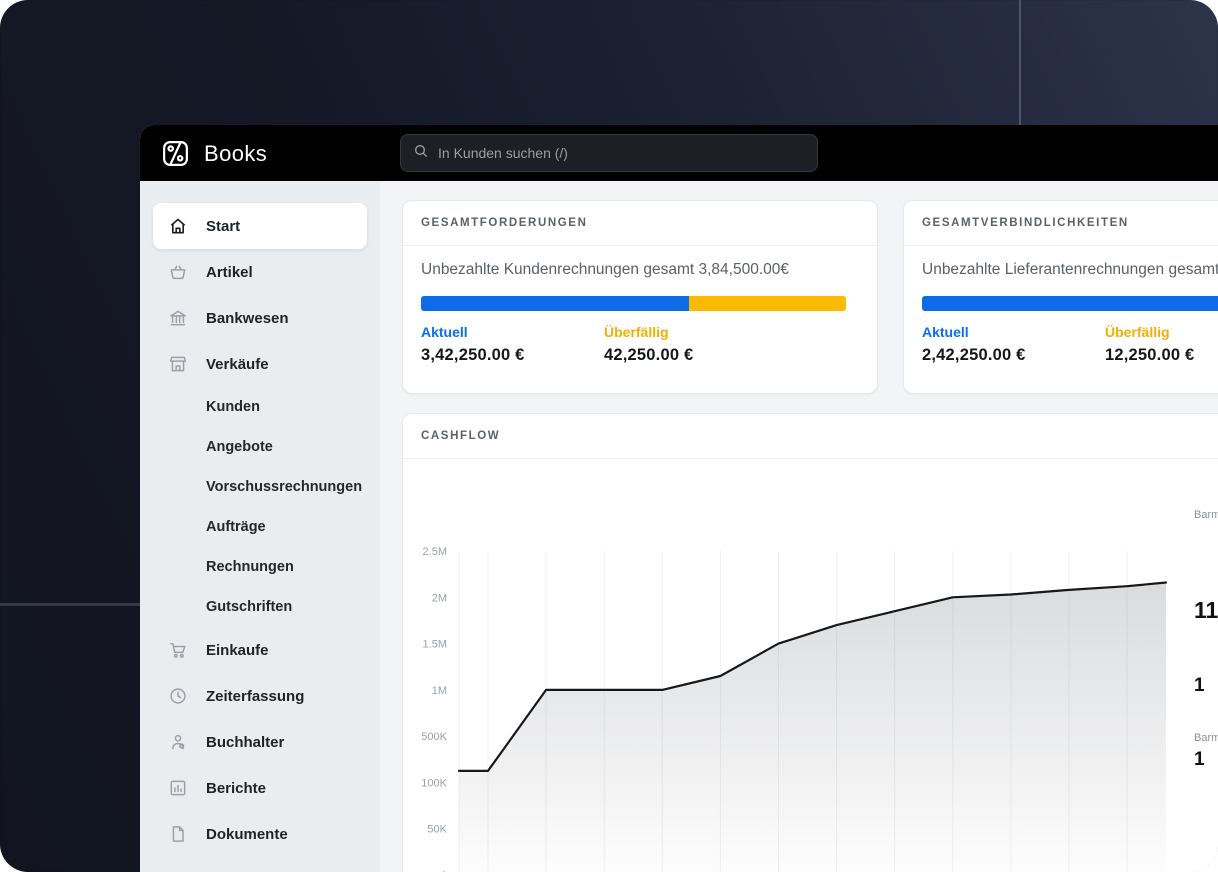 The height and width of the screenshot is (872, 1218). Describe the element at coordinates (444, 332) in the screenshot. I see `receivables-current-label: Aktuell` at that location.